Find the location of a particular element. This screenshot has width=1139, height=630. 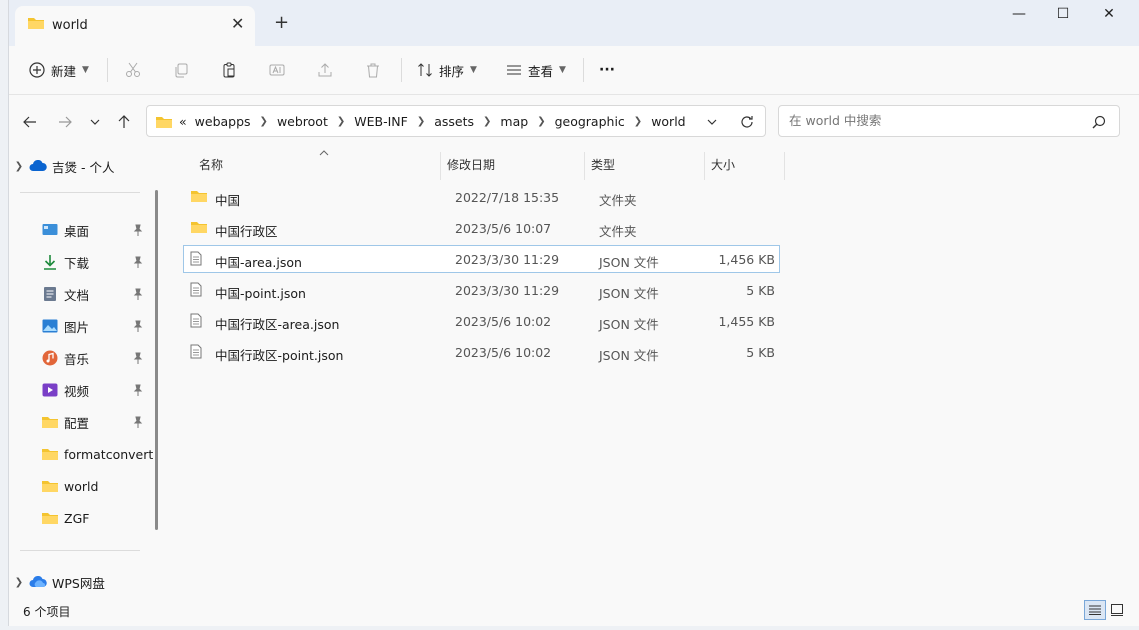

file-size: 5 KB is located at coordinates (760, 352).